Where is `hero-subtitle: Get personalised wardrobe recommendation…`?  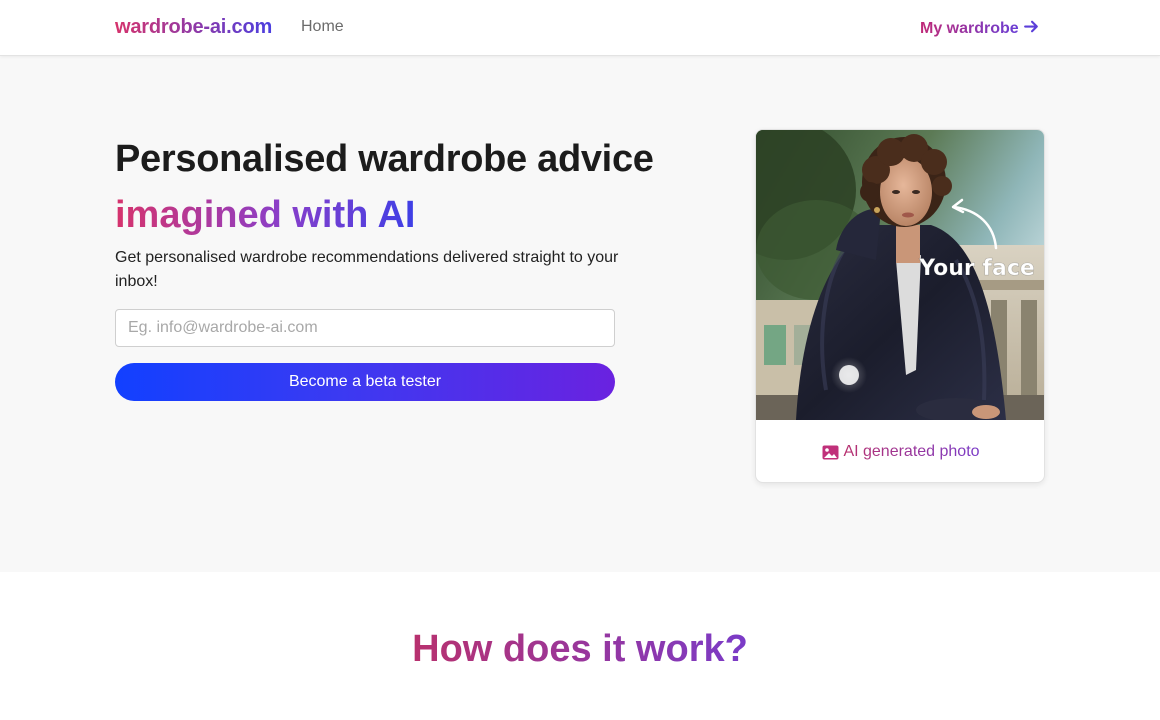
hero-subtitle: Get personalised wardrobe recommendation… is located at coordinates (367, 269).